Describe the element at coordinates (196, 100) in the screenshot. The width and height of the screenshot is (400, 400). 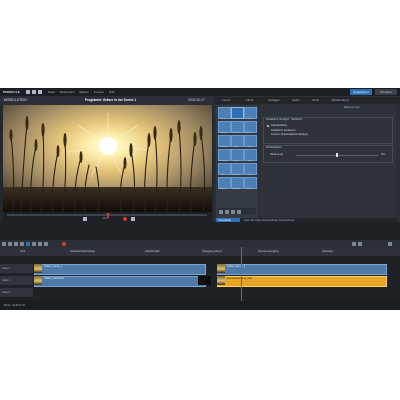
I see `timecode-top: 00:00:00.17` at that location.